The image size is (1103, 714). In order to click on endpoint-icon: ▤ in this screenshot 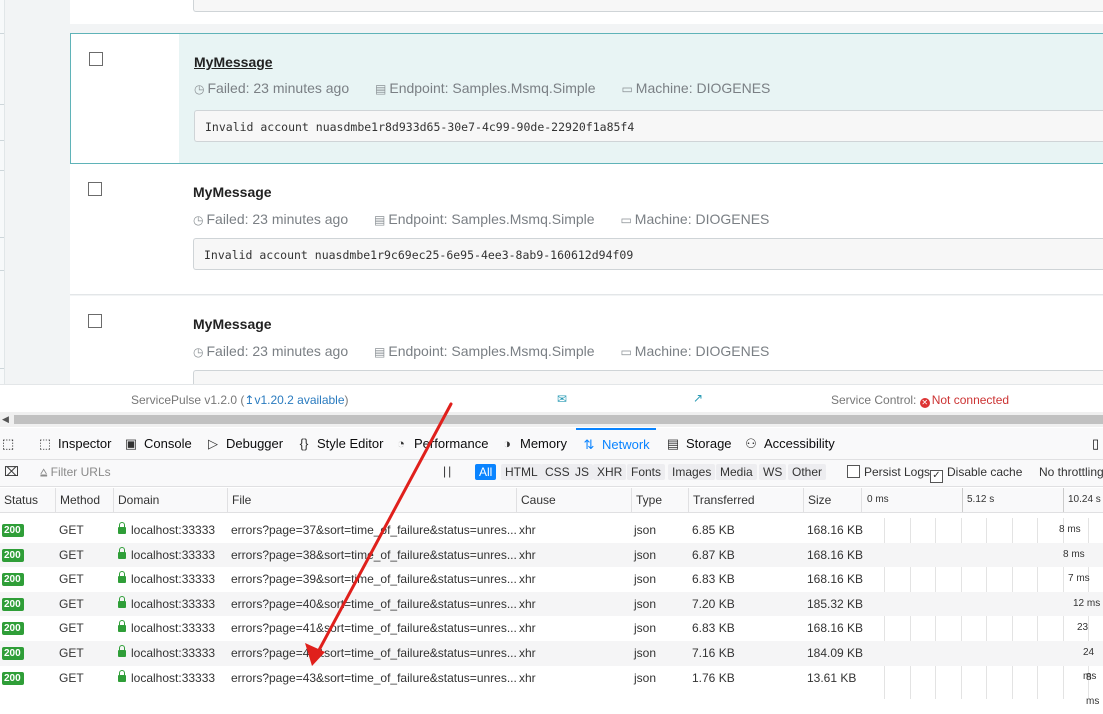, I will do `click(380, 220)`.